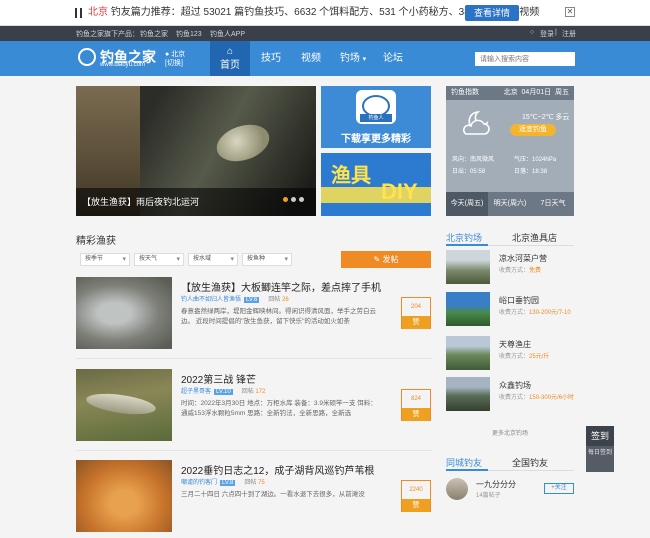  I want to click on nav-forum: 论坛, so click(393, 58).